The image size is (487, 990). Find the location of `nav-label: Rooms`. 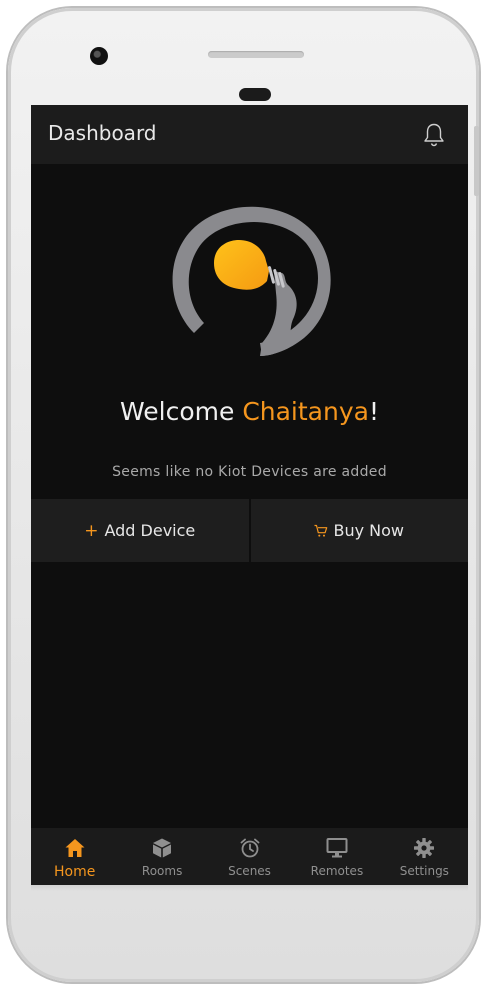

nav-label: Rooms is located at coordinates (162, 871).